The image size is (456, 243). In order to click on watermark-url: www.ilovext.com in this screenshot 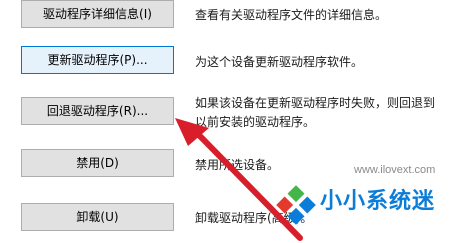, I will do `click(395, 170)`.